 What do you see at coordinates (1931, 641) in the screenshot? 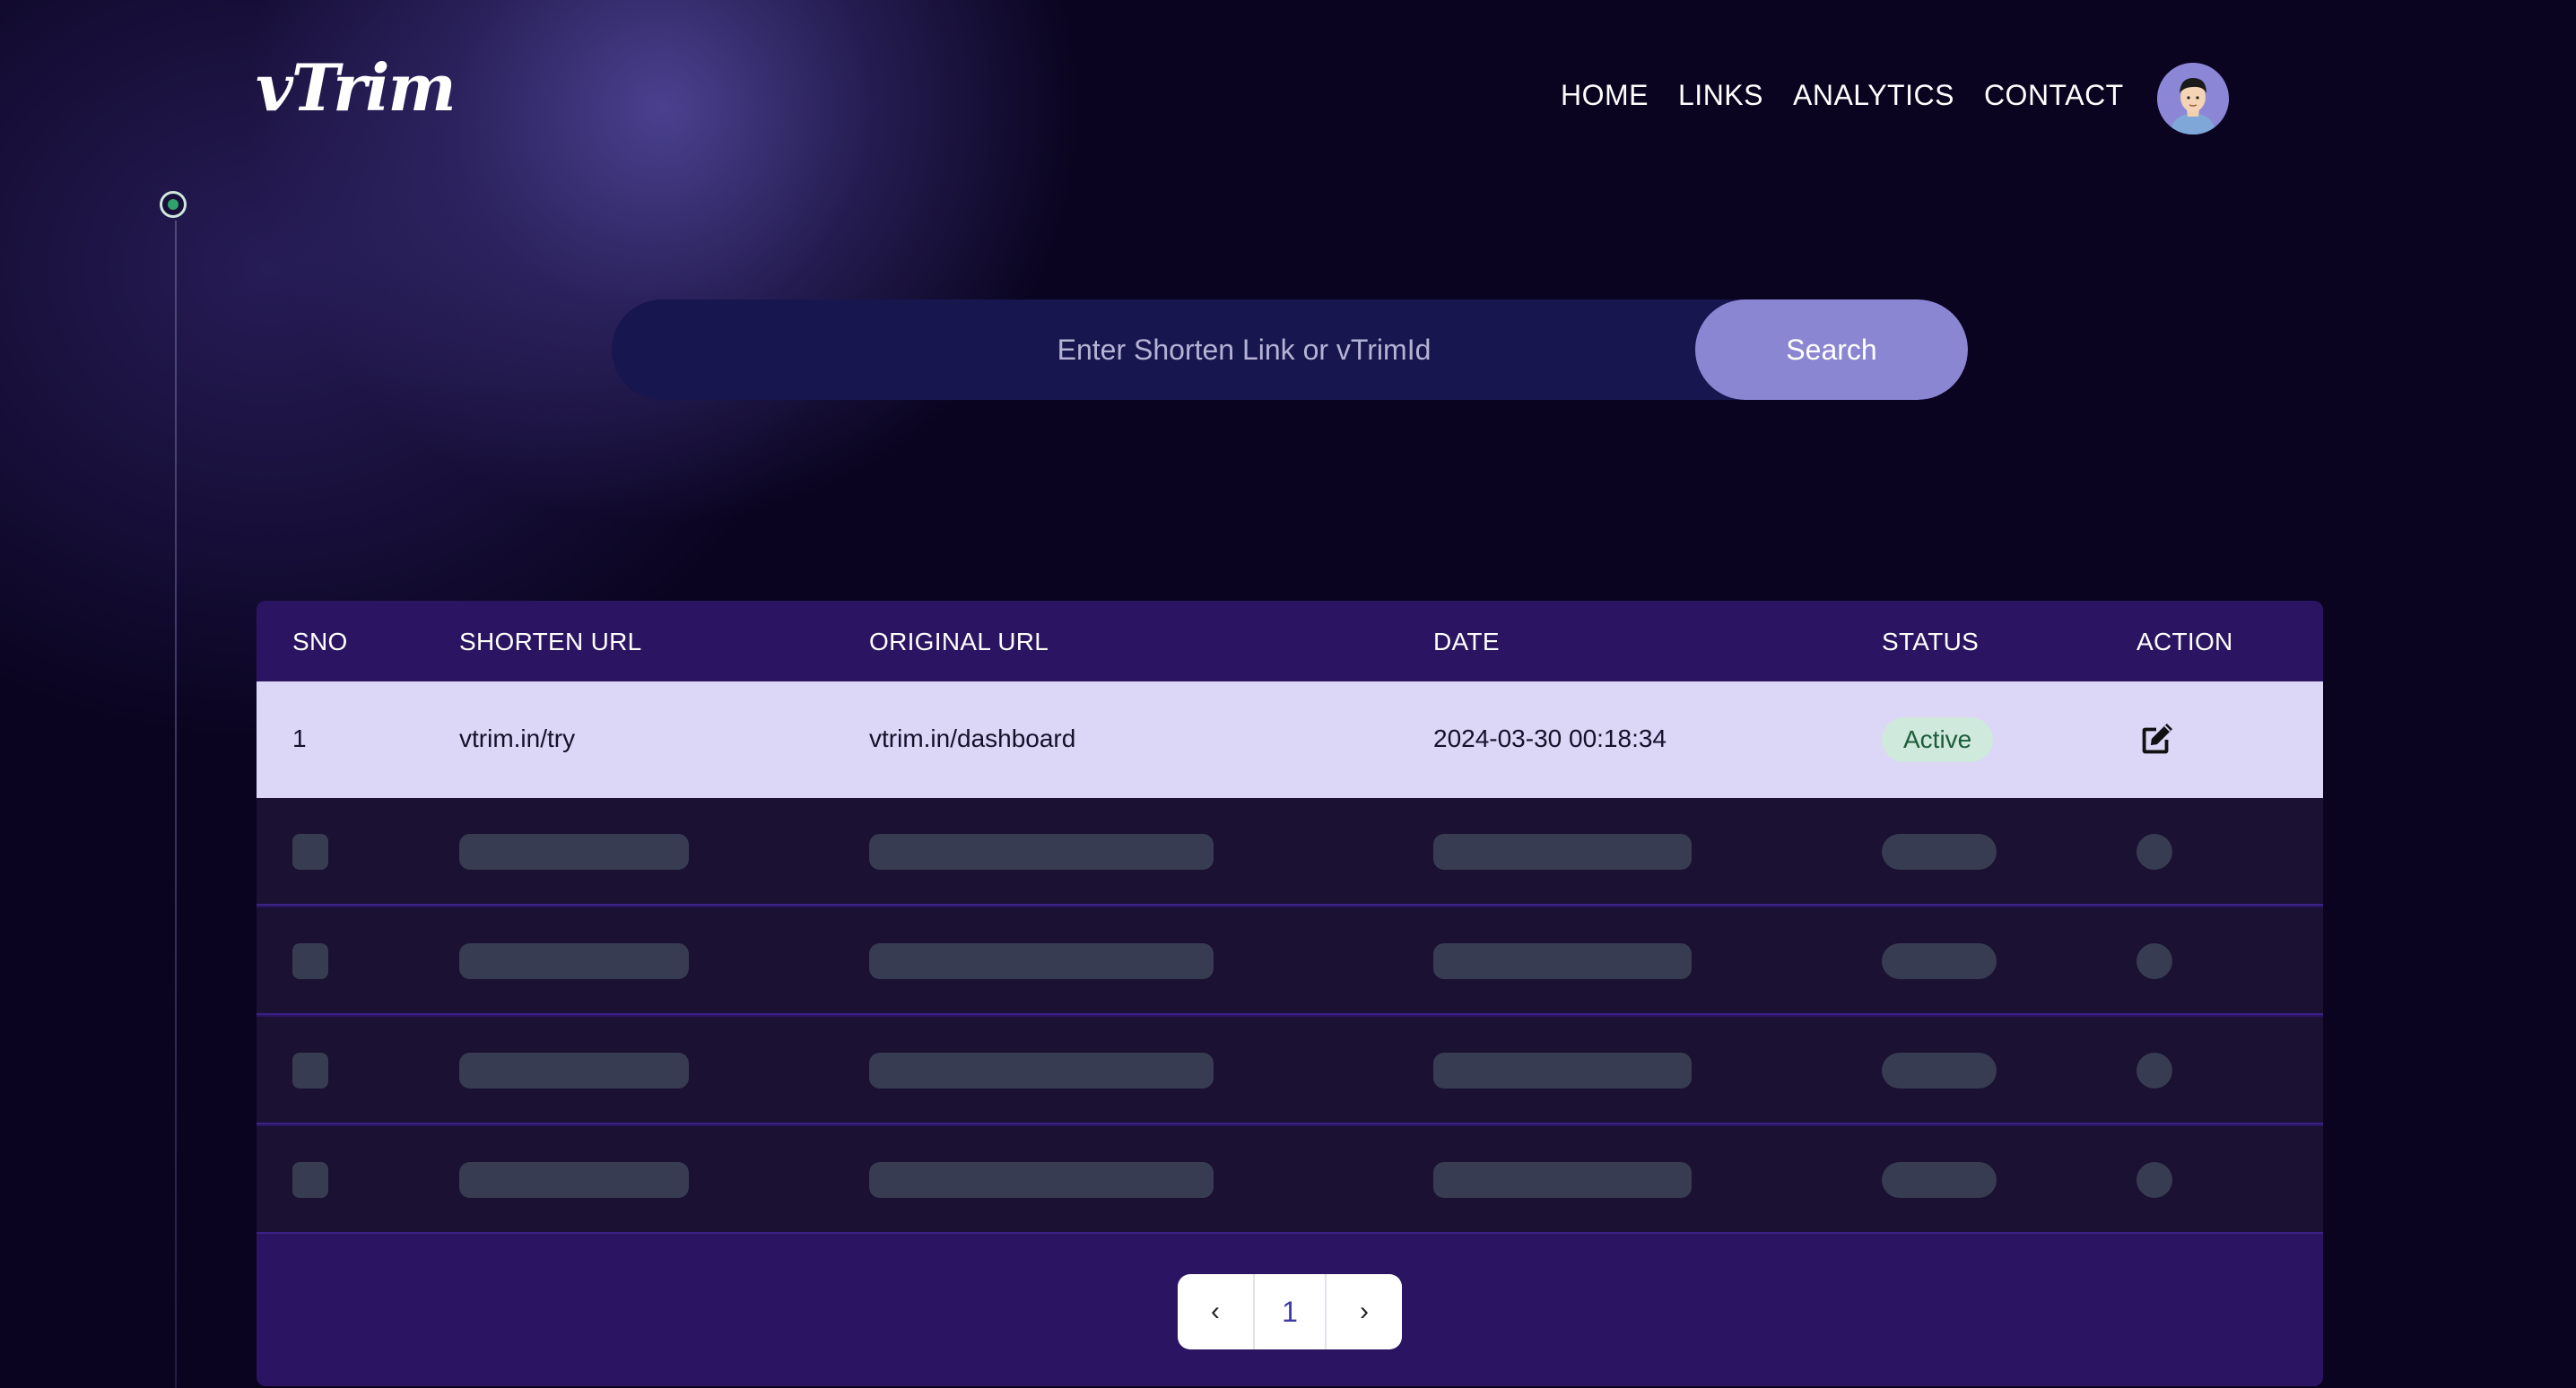
I see `column-header-status: STATUS` at bounding box center [1931, 641].